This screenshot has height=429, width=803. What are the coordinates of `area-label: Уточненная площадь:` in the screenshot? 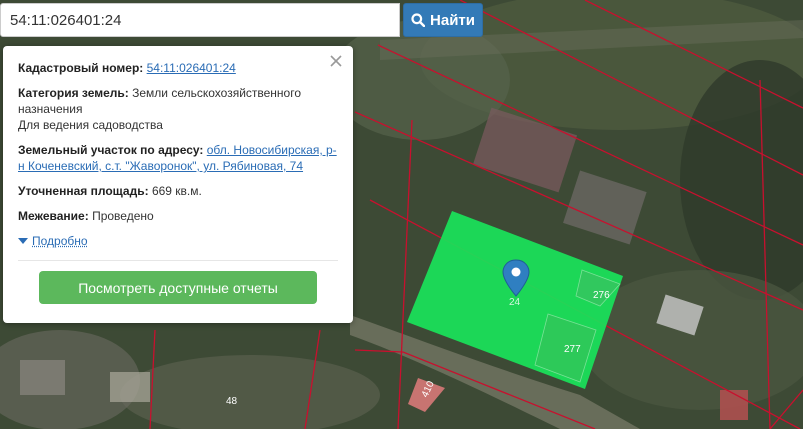 It's located at (83, 191).